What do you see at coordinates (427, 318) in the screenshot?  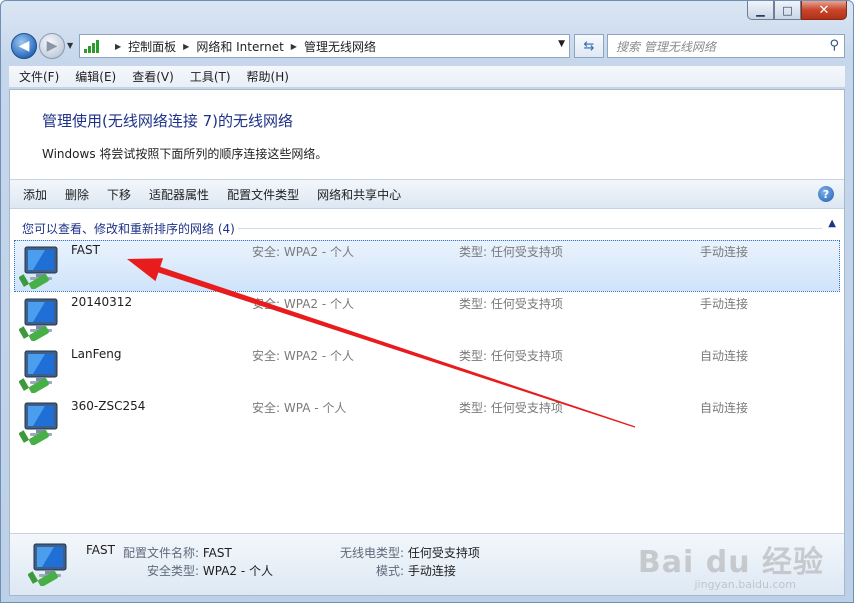 I see `network-row: 20140312 安全: WPA2 - 个人 类型: 任何受支持项 手动连接` at bounding box center [427, 318].